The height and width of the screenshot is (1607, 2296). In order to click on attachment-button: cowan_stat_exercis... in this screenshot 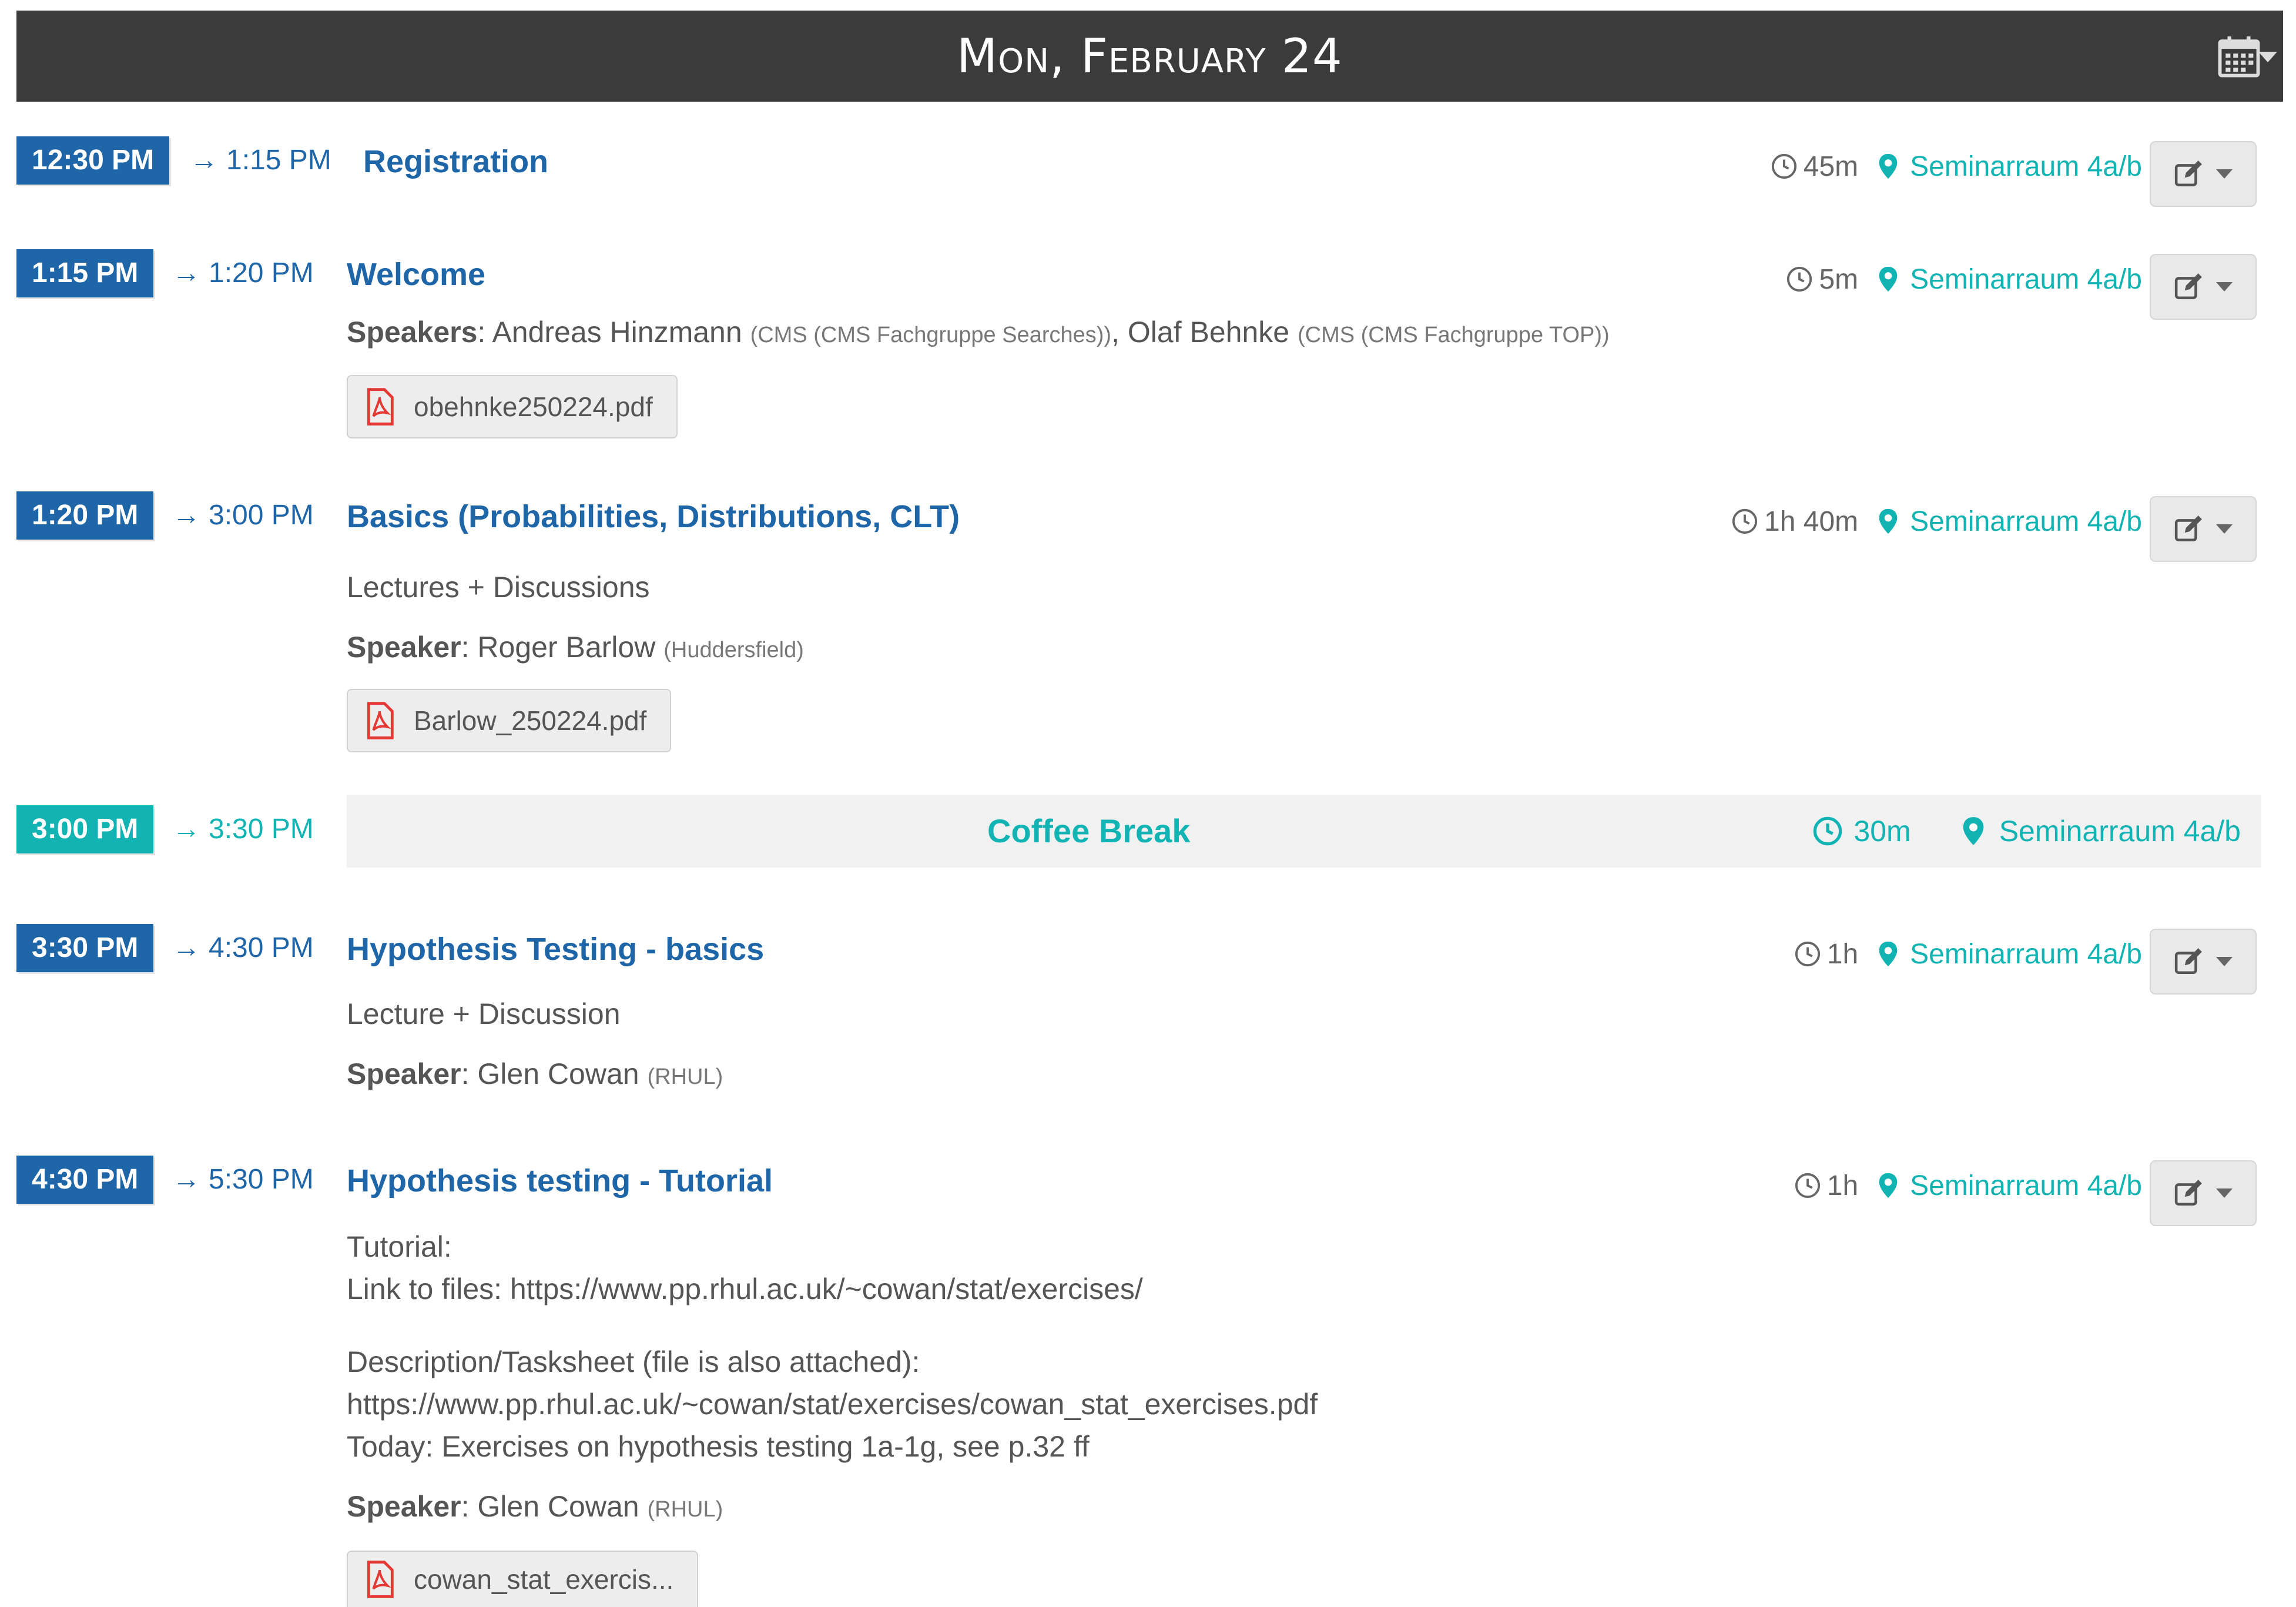, I will do `click(523, 1579)`.